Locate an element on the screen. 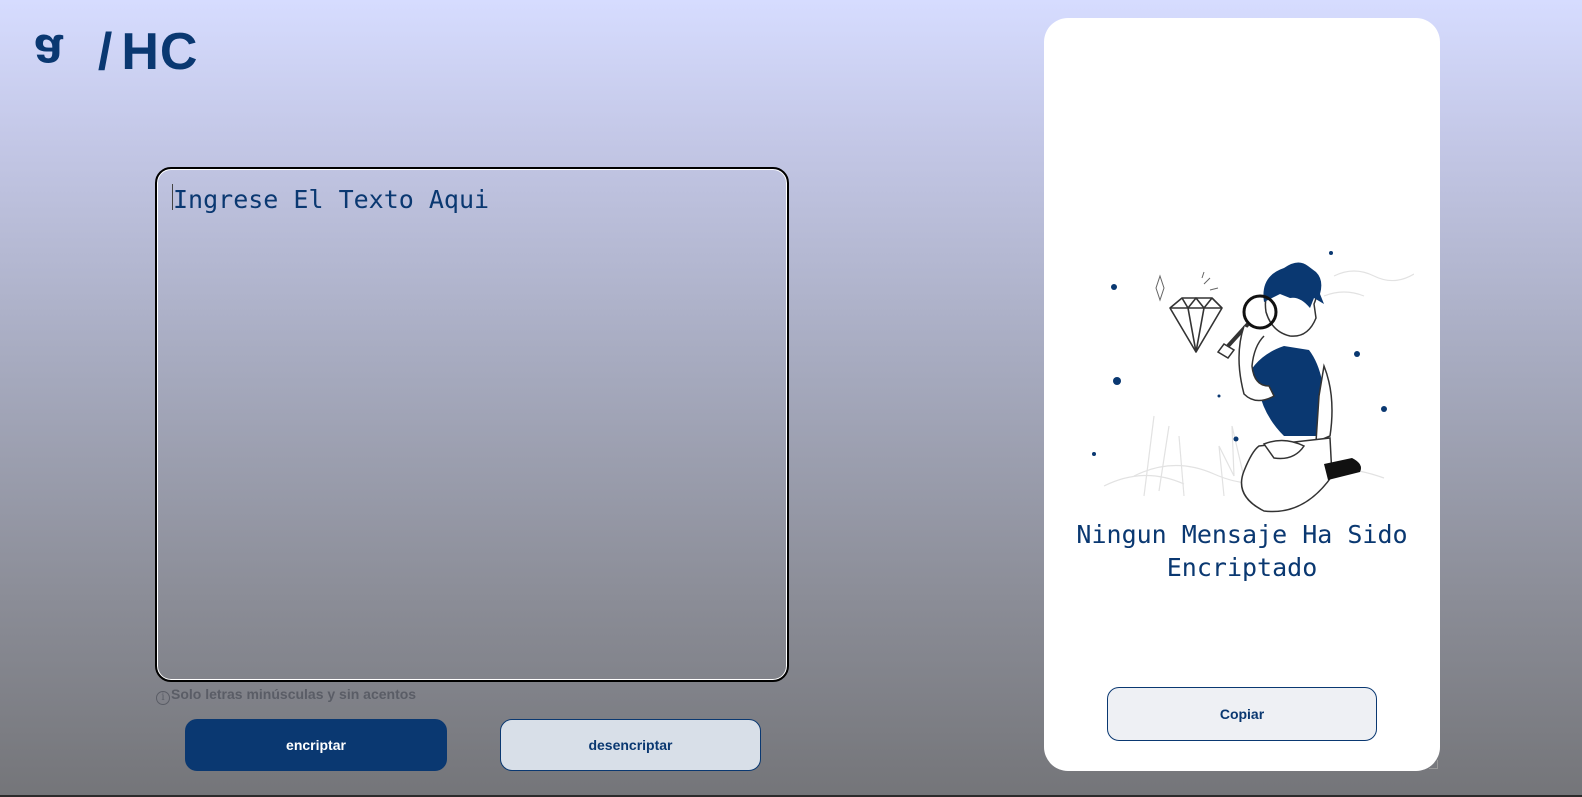 The height and width of the screenshot is (797, 1582). decrypt-button: desencriptar is located at coordinates (630, 745).